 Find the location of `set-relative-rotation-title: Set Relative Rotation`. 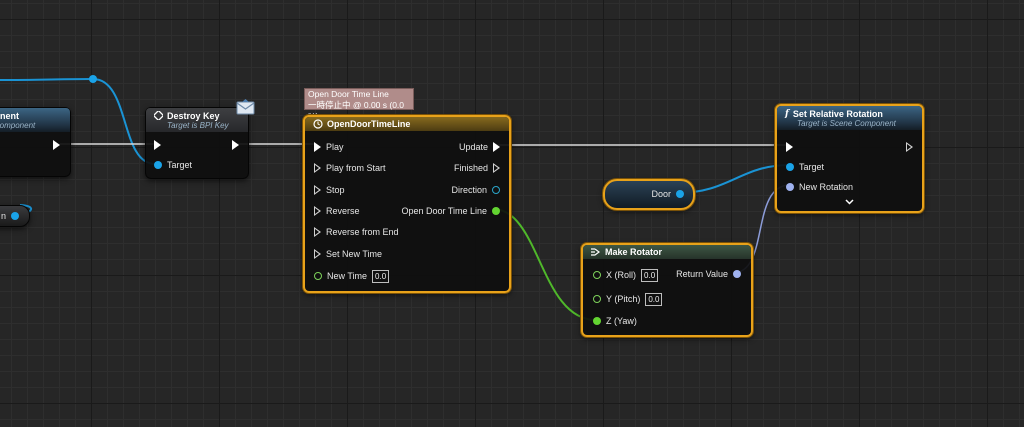

set-relative-rotation-title: Set Relative Rotation is located at coordinates (837, 113).